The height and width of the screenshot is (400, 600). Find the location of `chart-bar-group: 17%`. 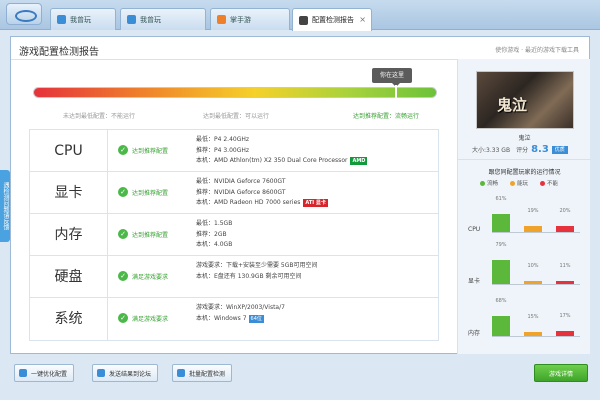

chart-bar-group: 17% is located at coordinates (565, 321).